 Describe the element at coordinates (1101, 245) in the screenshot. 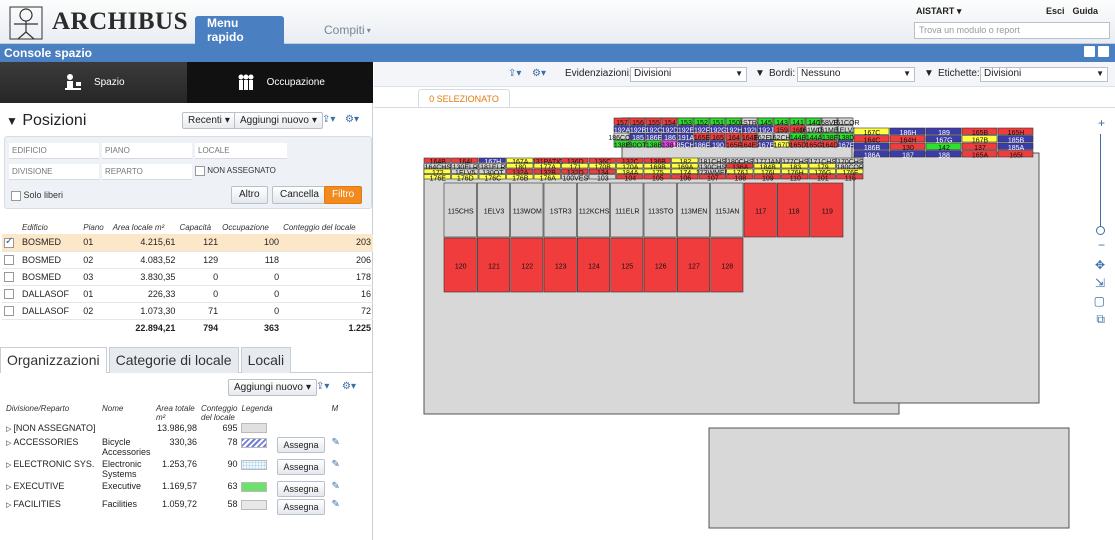

I see `zoom-out-icon: −` at that location.